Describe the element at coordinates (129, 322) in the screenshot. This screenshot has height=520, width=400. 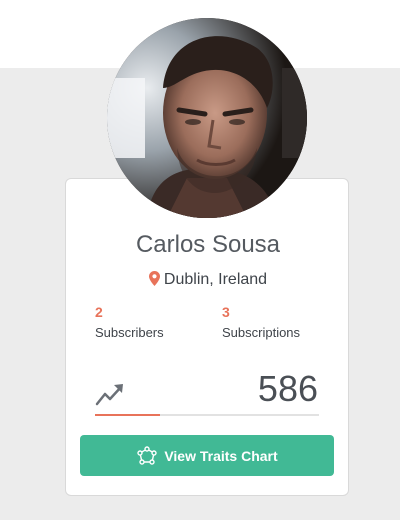
I see `stat-subscribers: 2 Subscribers` at that location.